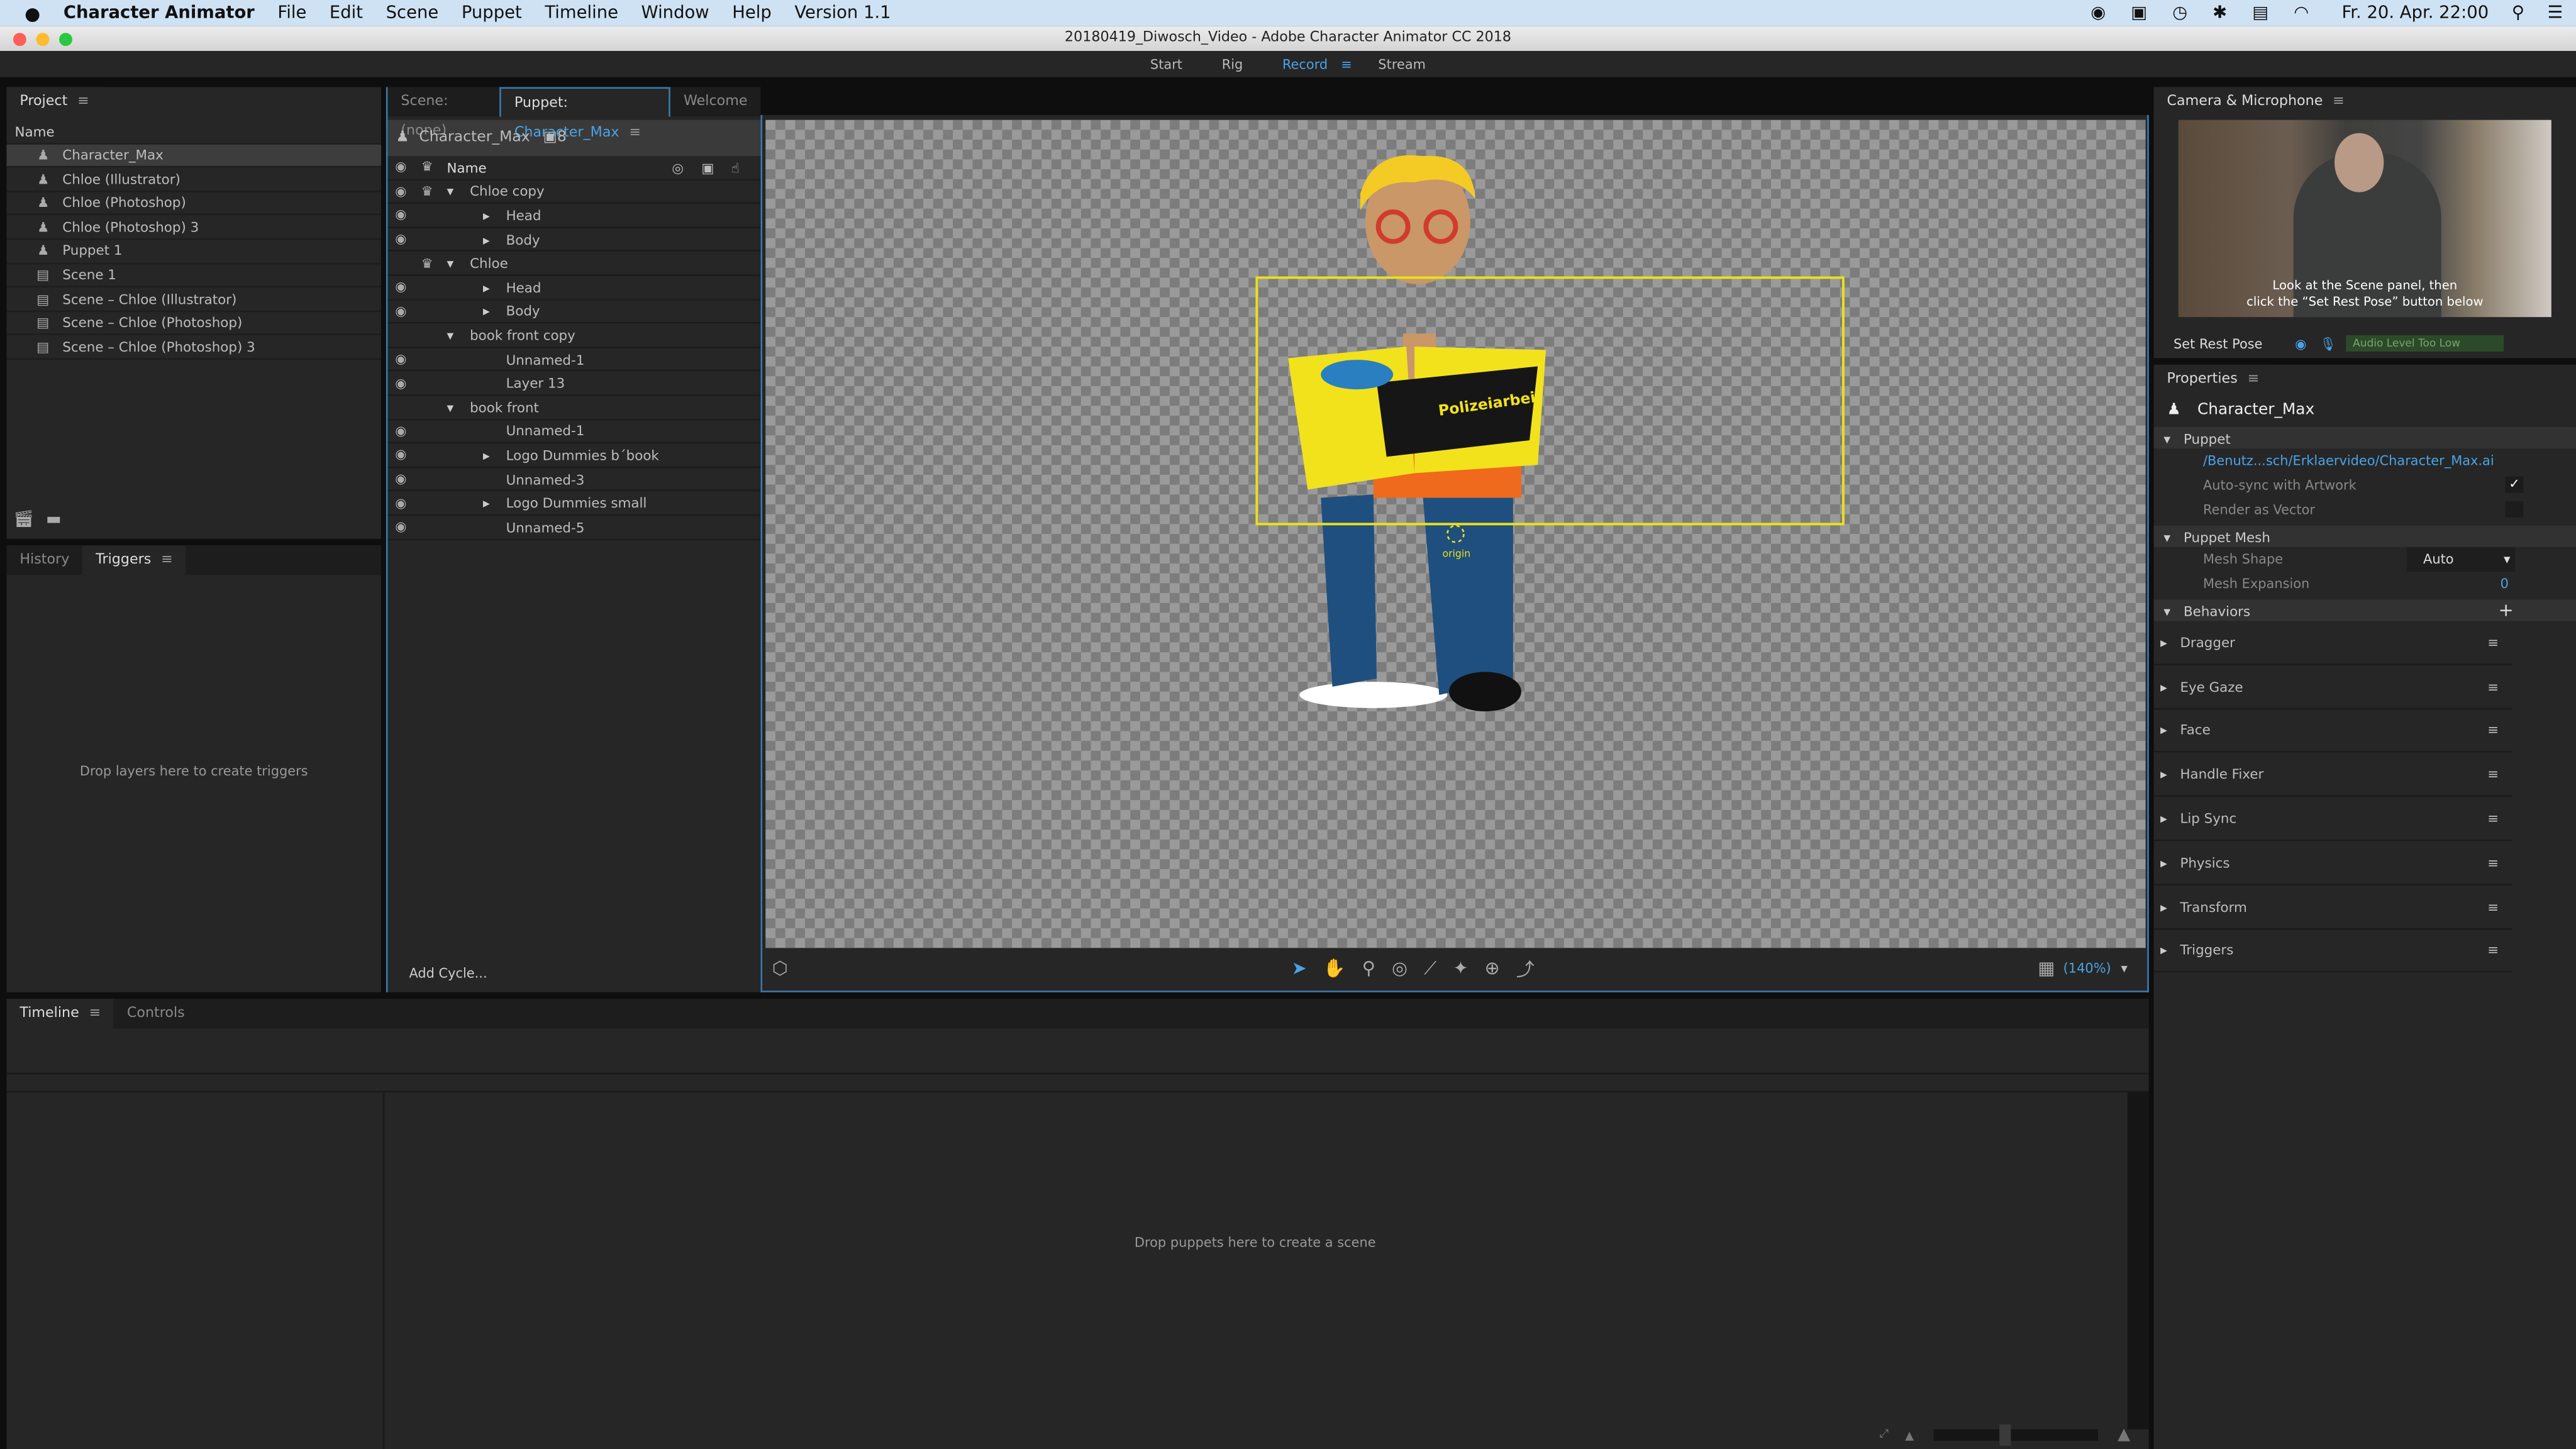 The image size is (2576, 1449). I want to click on project-column-name: Name, so click(194, 132).